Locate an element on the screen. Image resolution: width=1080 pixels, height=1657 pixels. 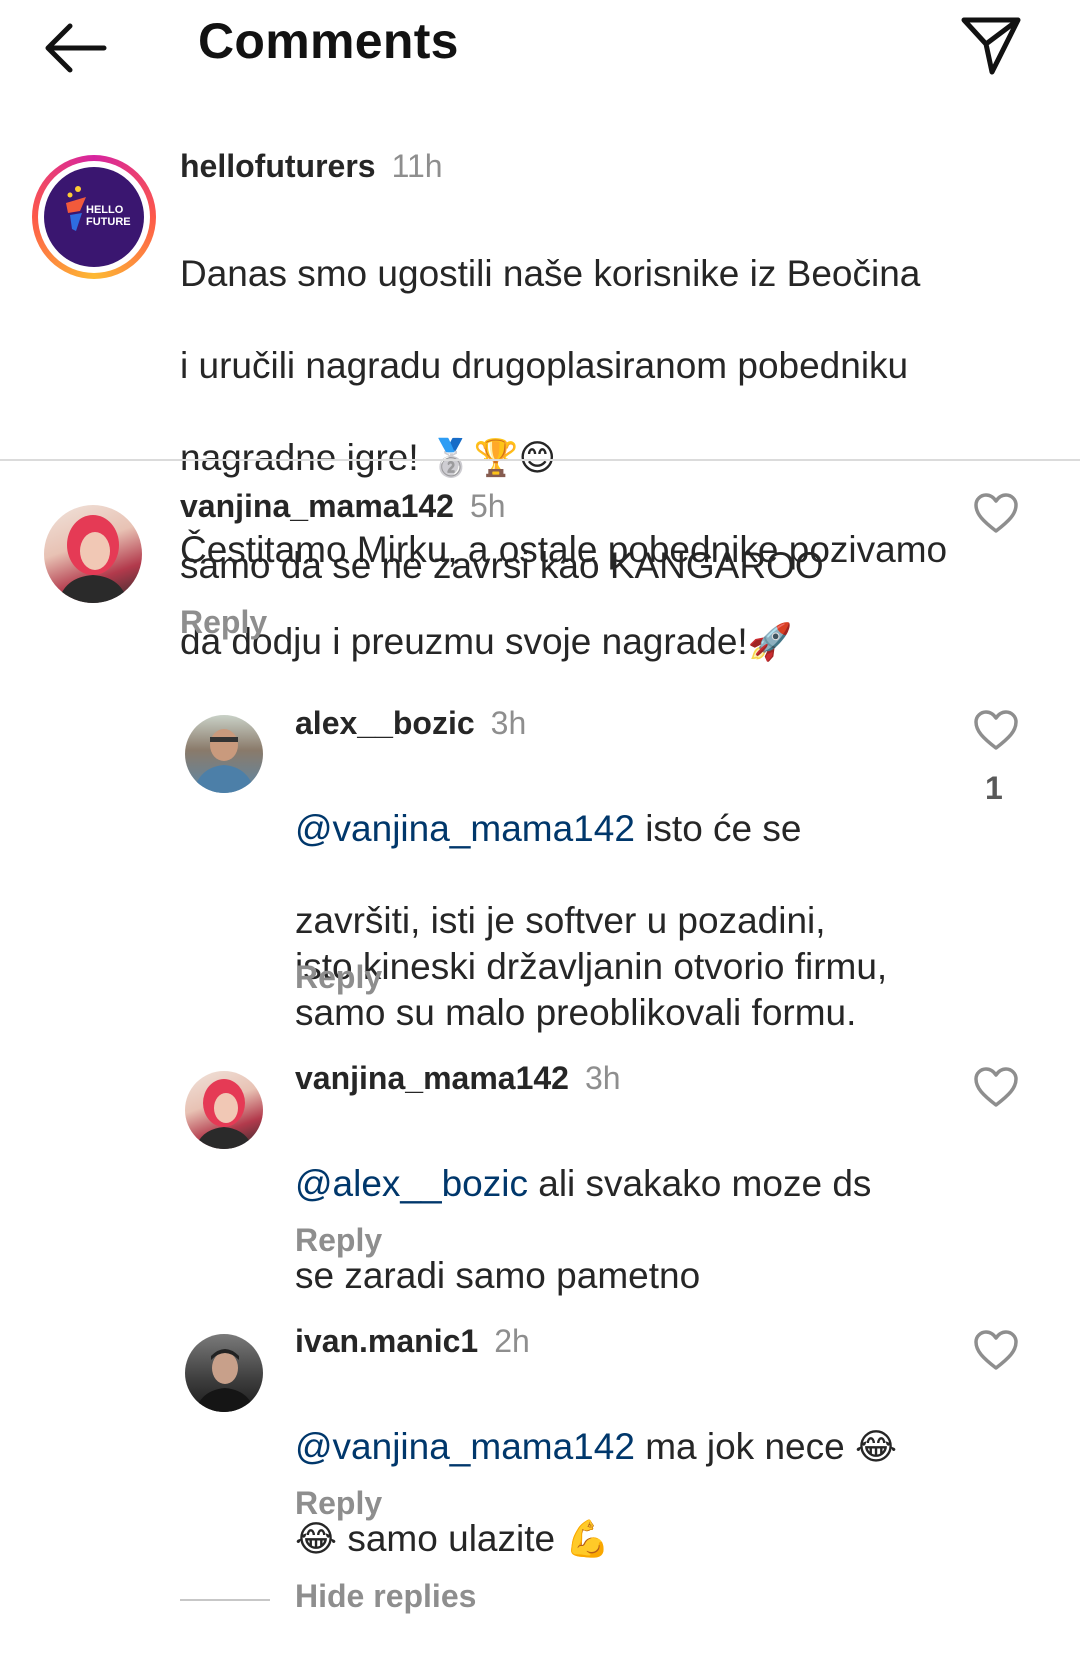
comment-header: vanjina_mama142 5h is located at coordinates (343, 506).